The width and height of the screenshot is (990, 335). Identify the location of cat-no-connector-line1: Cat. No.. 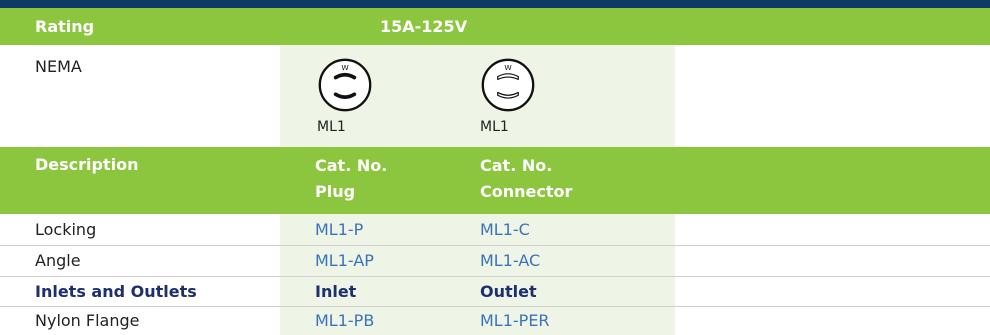
(516, 165).